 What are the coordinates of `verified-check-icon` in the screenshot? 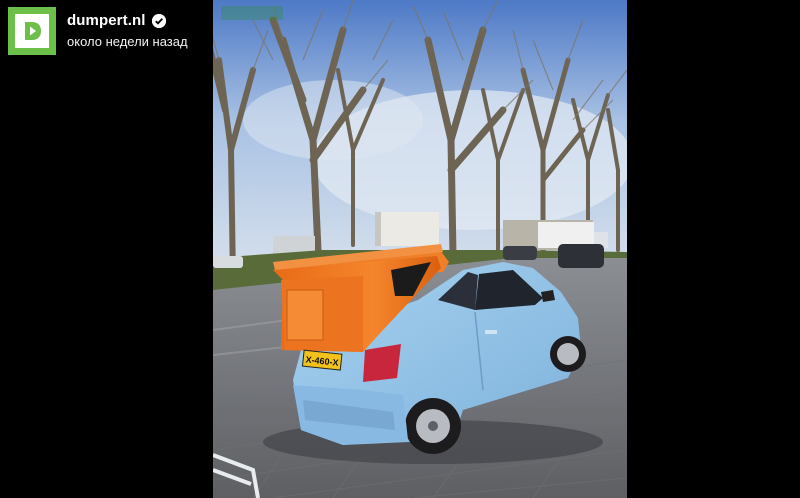 It's located at (158, 20).